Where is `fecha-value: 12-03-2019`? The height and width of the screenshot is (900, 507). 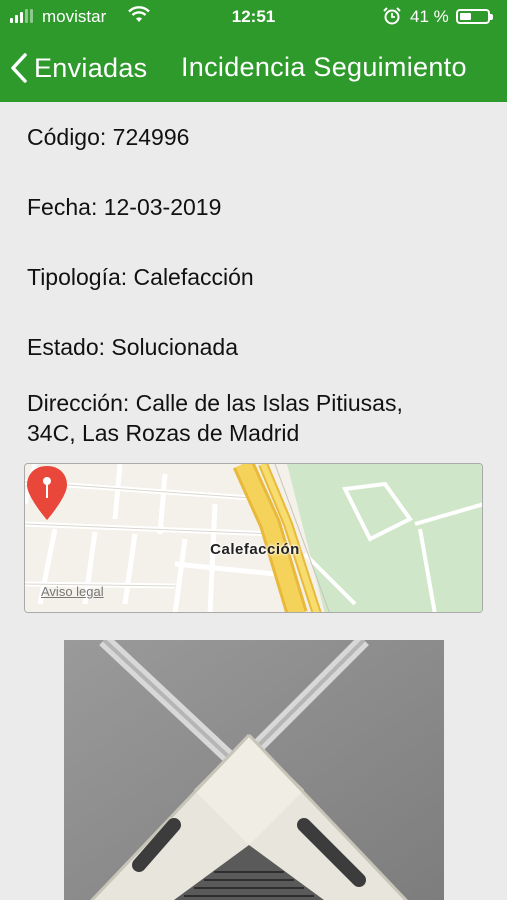
fecha-value: 12-03-2019 is located at coordinates (162, 207).